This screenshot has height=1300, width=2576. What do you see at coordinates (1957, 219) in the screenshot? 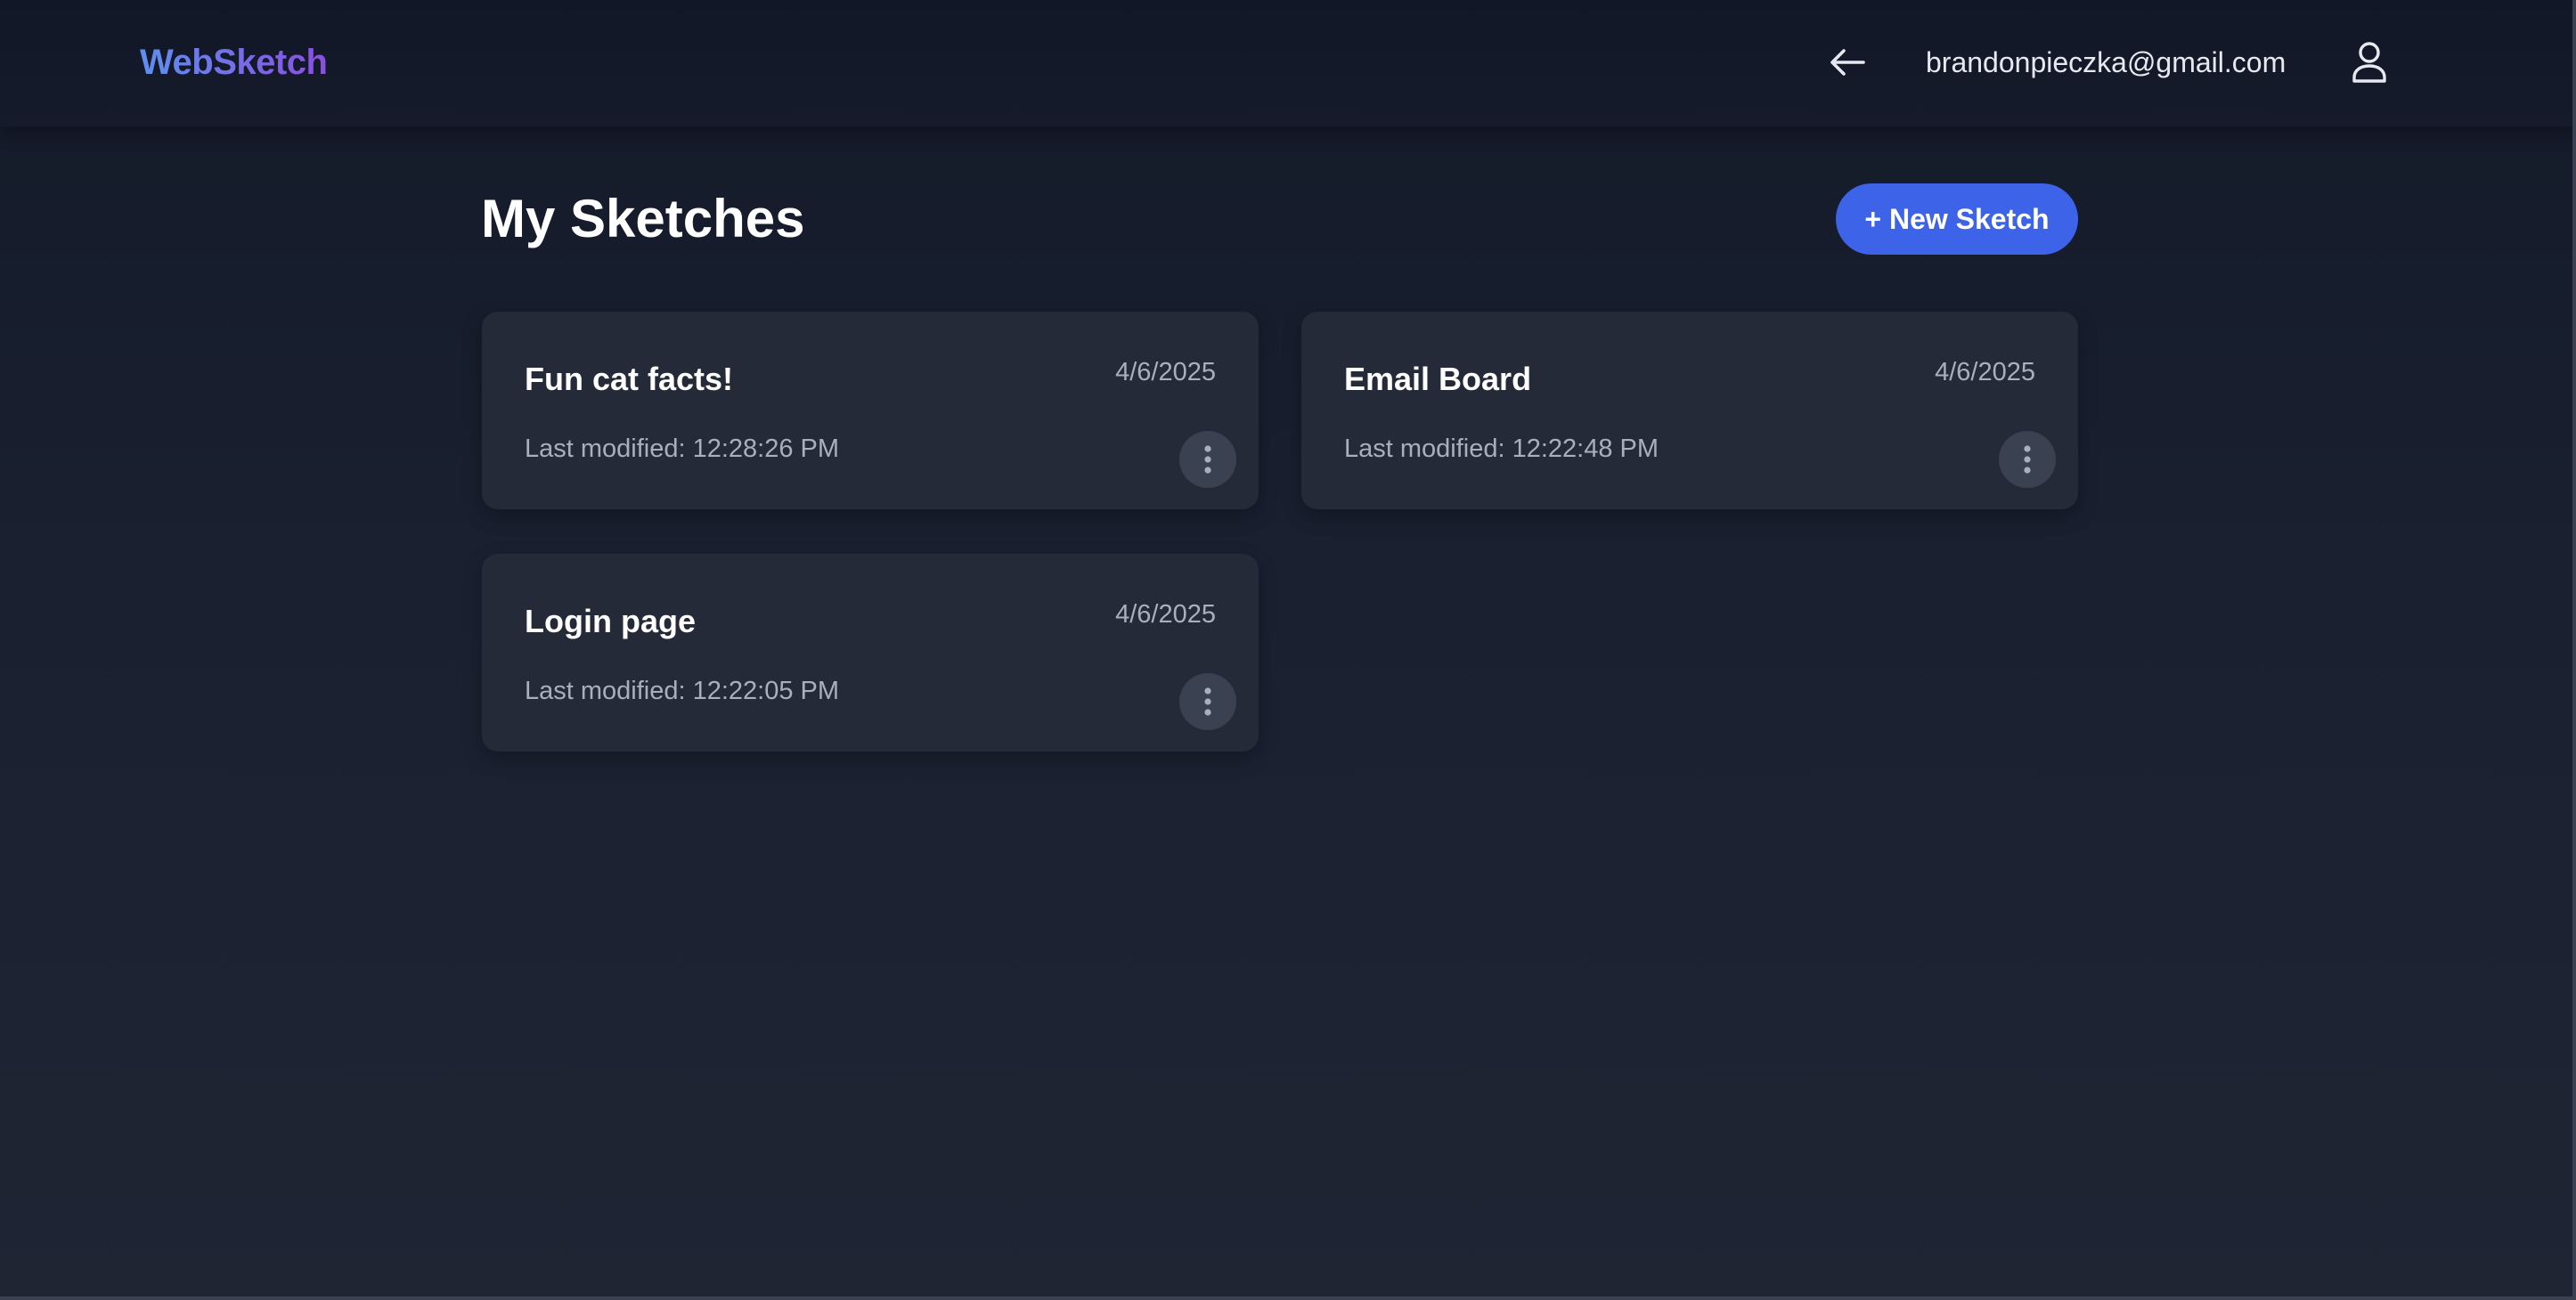
I see `new-sketch-button: + New Sketch` at bounding box center [1957, 219].